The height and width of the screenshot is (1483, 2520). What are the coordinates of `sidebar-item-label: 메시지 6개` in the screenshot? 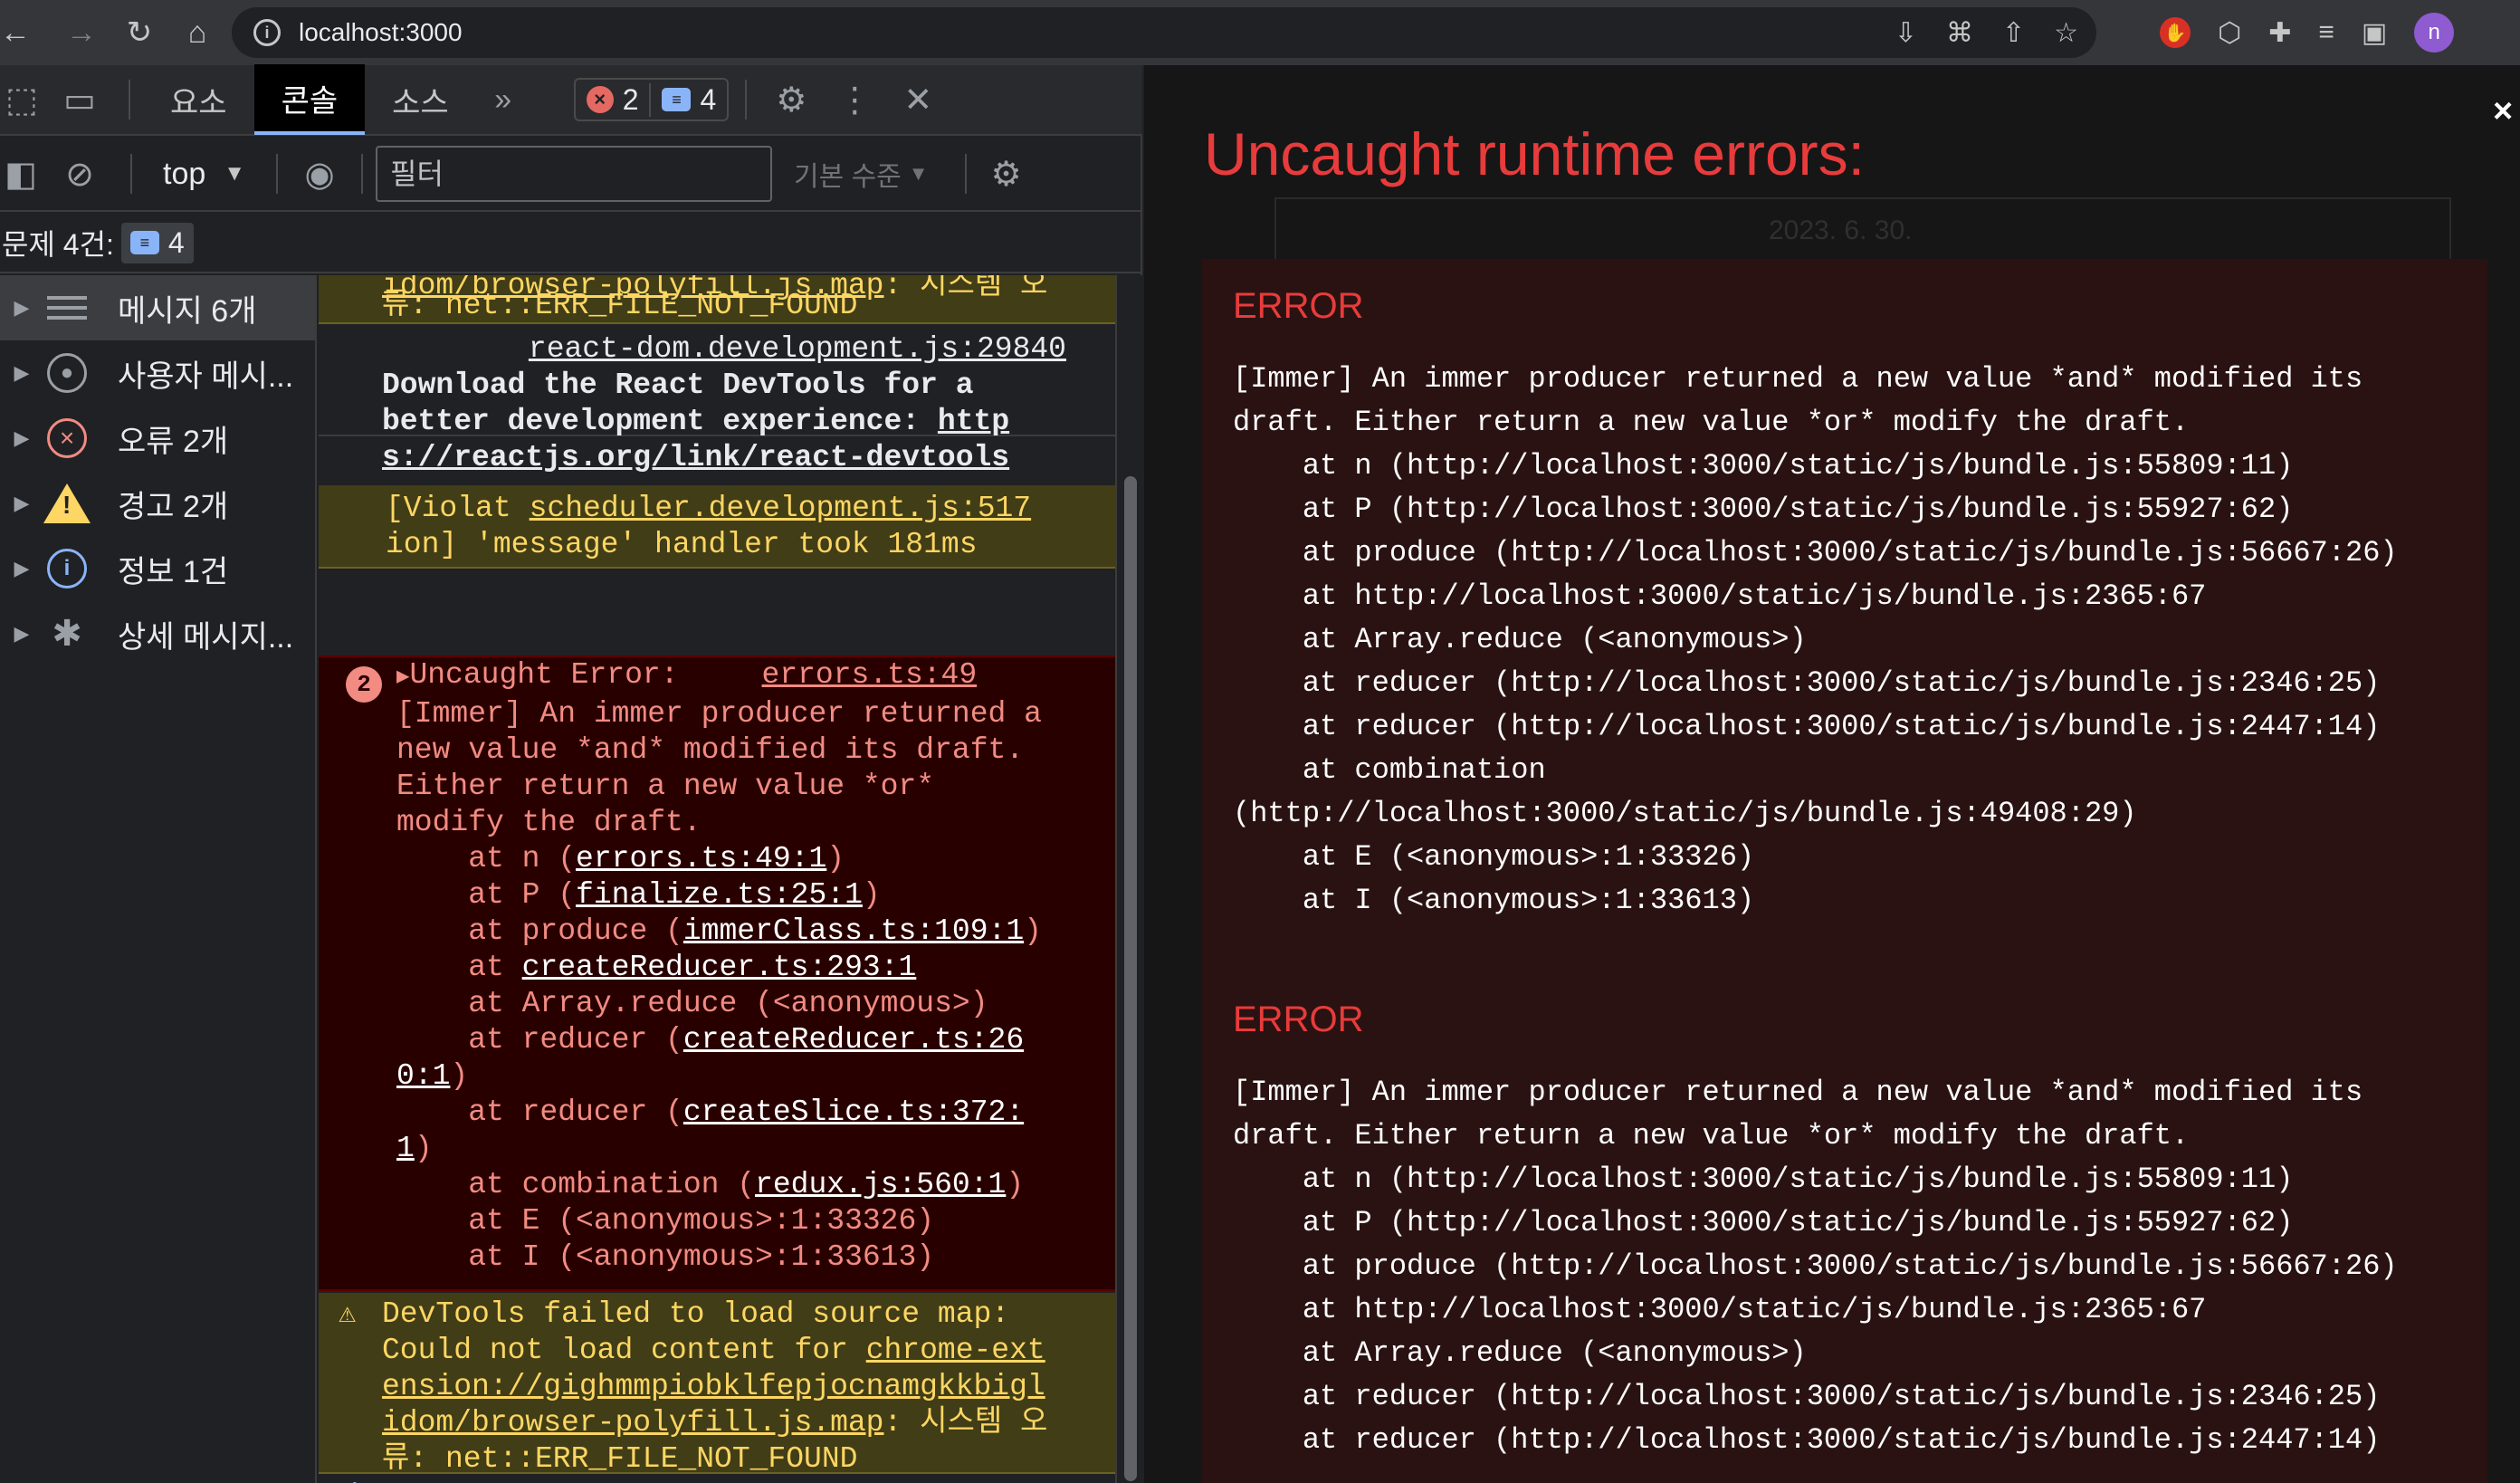 It's located at (188, 311).